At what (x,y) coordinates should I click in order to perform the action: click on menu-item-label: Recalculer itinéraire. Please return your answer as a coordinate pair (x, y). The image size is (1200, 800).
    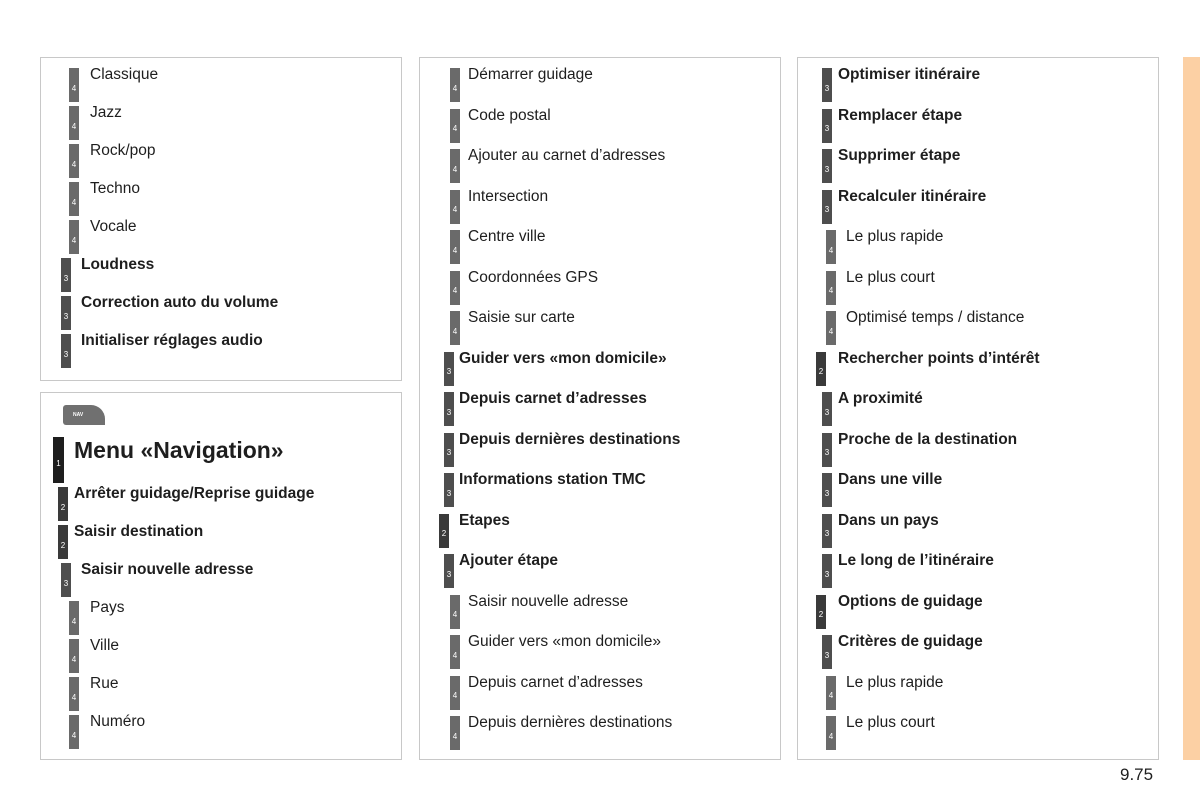
    Looking at the image, I should click on (912, 196).